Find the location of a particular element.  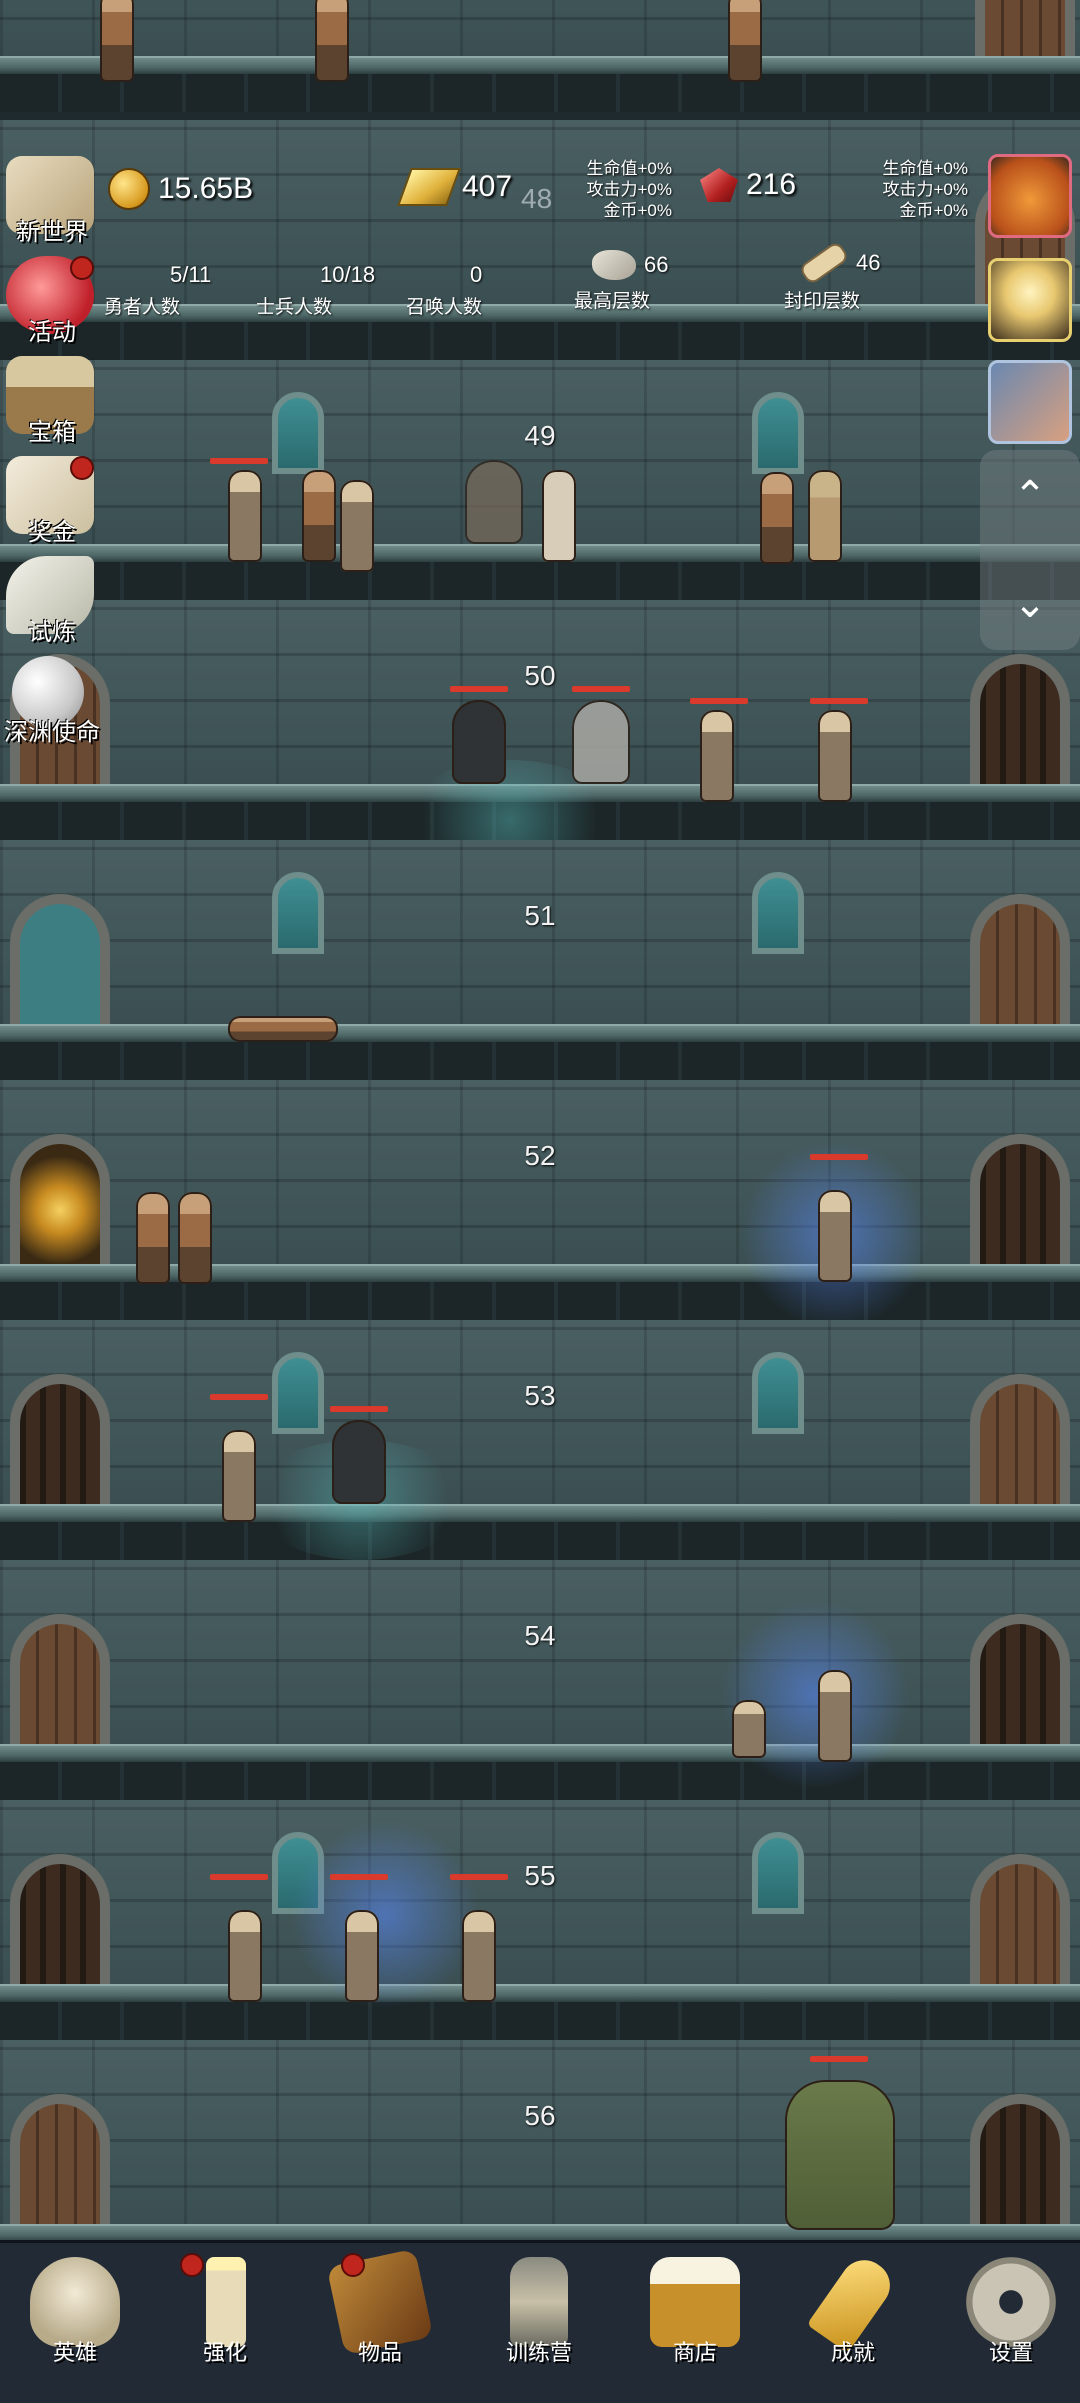

nav-shop: 商店 is located at coordinates (695, 2323).